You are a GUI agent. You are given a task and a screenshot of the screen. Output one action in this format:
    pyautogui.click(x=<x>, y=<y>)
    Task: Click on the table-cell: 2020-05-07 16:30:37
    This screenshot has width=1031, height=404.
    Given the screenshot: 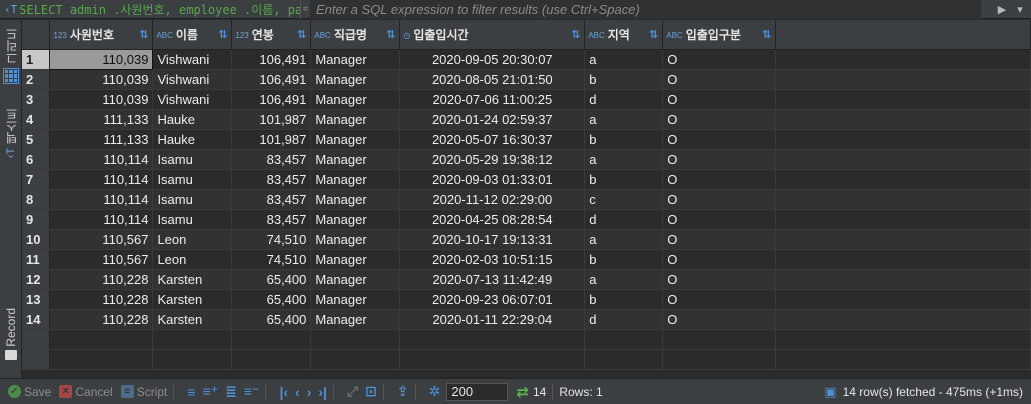 What is the action you would take?
    pyautogui.click(x=492, y=139)
    